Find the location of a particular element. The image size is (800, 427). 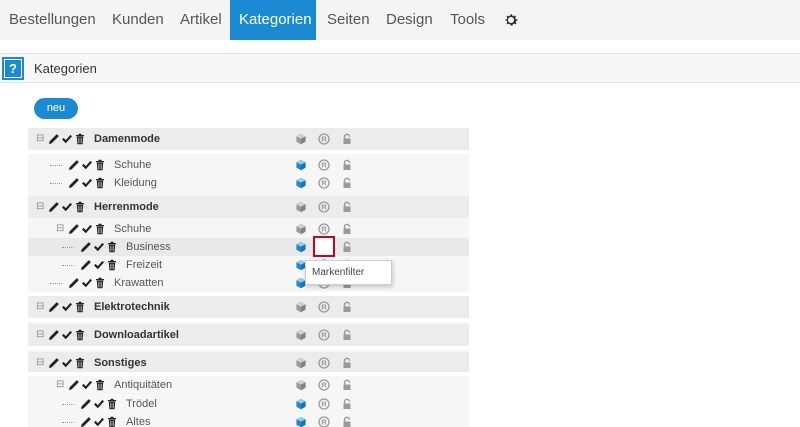

nav-item-design: Design is located at coordinates (409, 20).